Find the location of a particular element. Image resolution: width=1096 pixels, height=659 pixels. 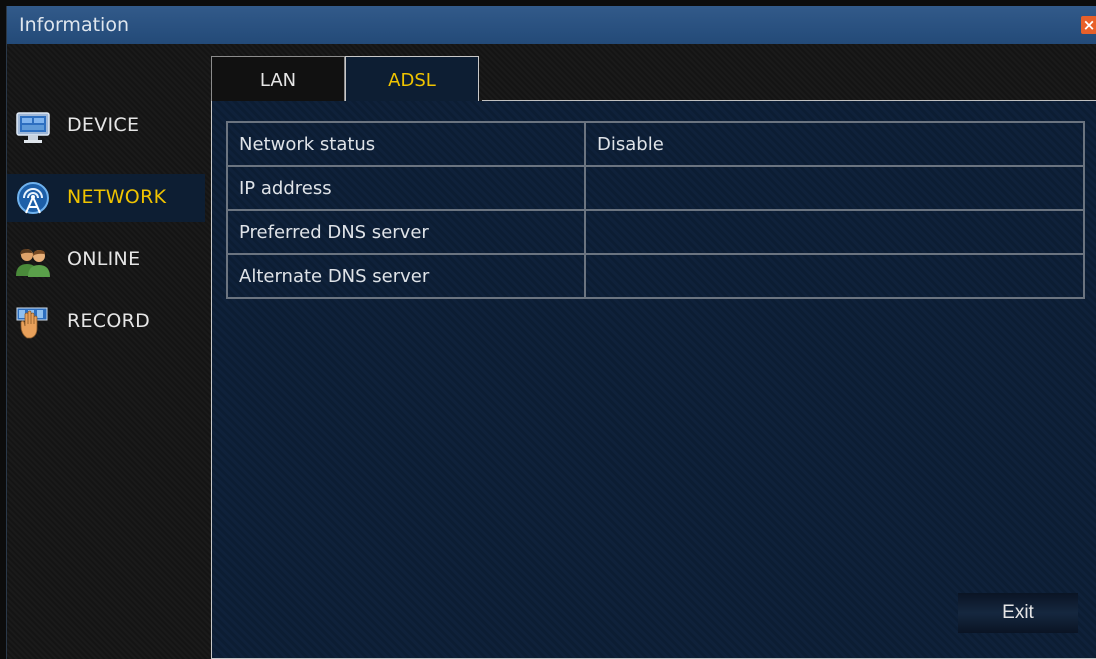

network-status-value: Disable is located at coordinates (834, 144).